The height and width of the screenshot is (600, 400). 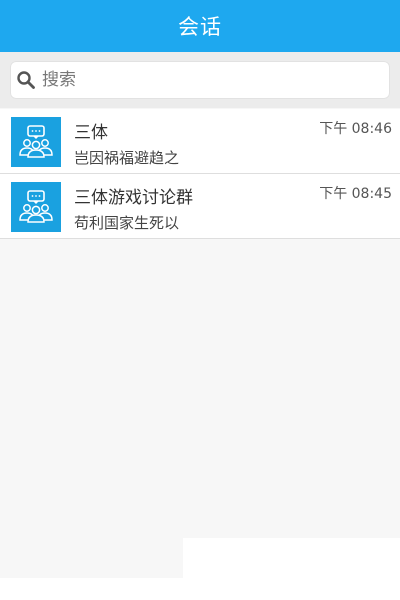 What do you see at coordinates (91, 133) in the screenshot?
I see `conversation-name: 三体` at bounding box center [91, 133].